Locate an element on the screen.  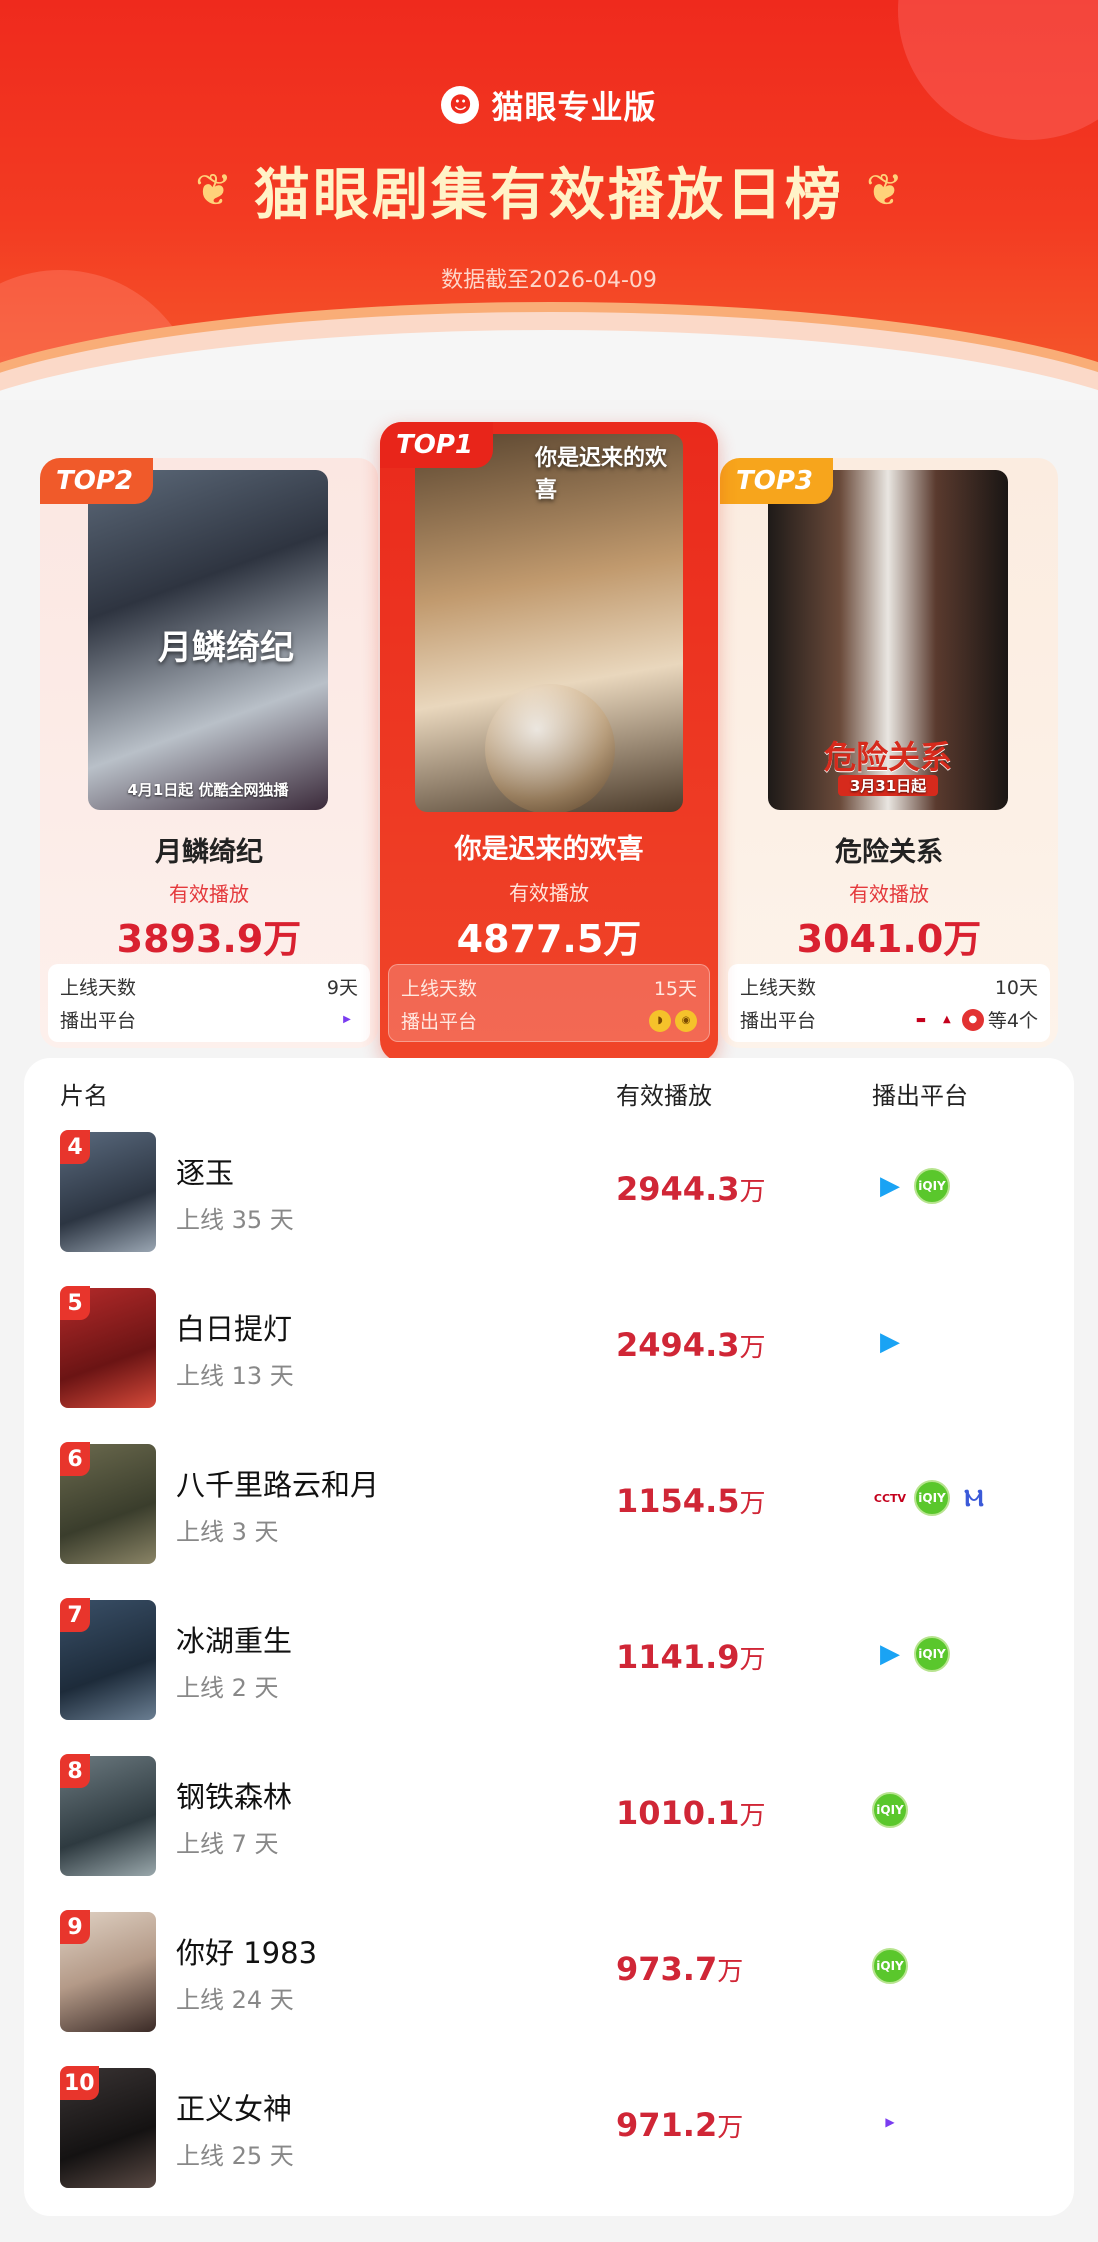
days-online: 上线 25 天 is located at coordinates (235, 2156).